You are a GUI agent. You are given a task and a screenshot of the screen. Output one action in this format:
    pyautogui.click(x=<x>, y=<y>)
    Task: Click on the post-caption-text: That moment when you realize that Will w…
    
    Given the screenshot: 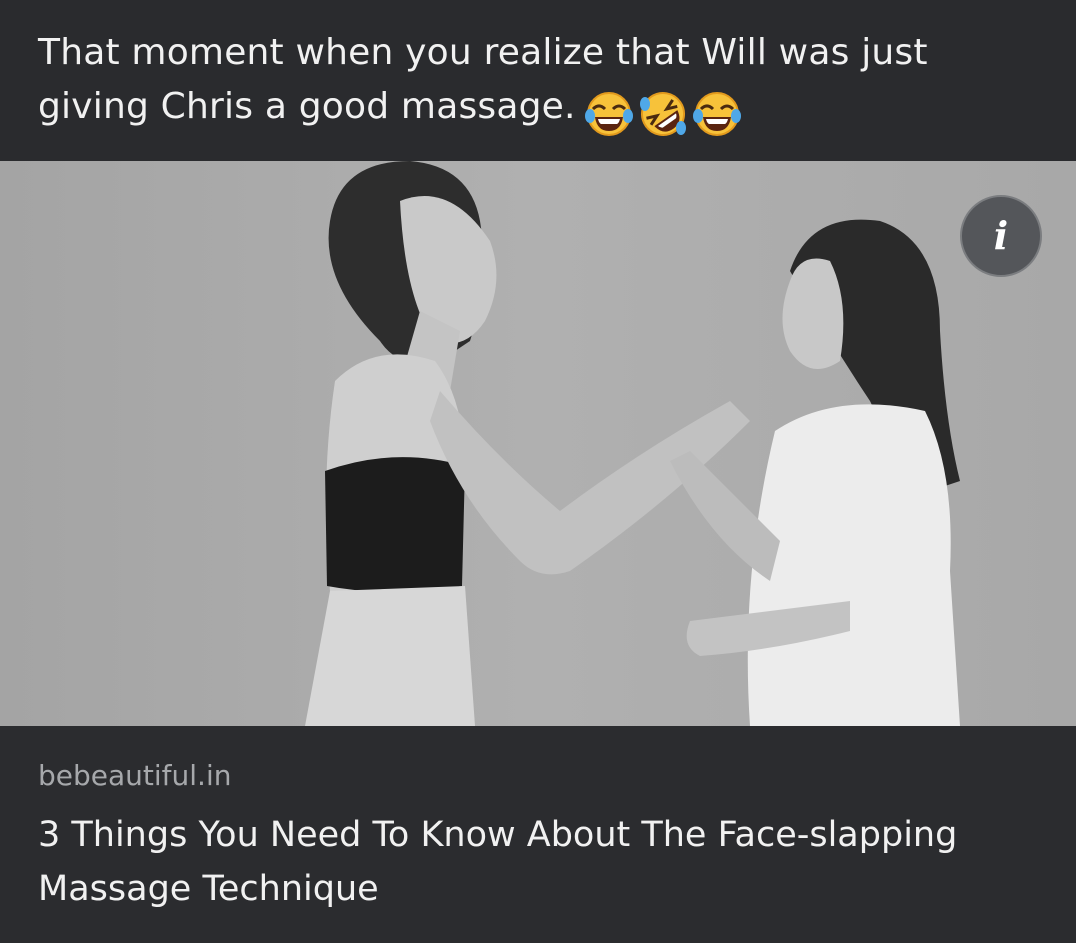 What is the action you would take?
    pyautogui.click(x=483, y=79)
    